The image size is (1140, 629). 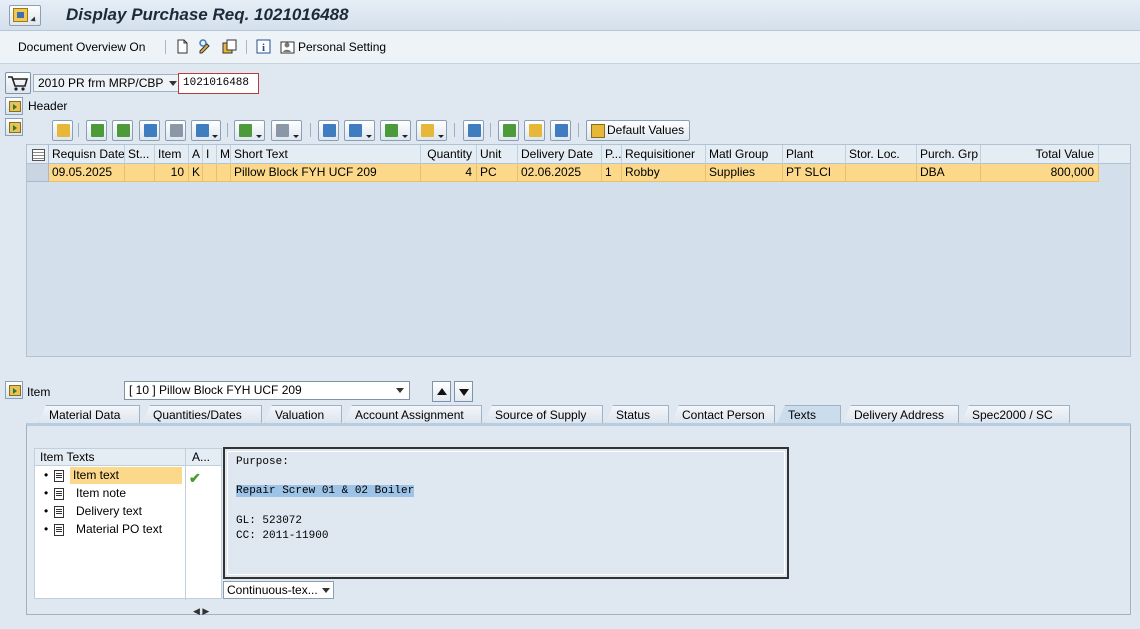 I want to click on cell-item: 10, so click(x=172, y=173).